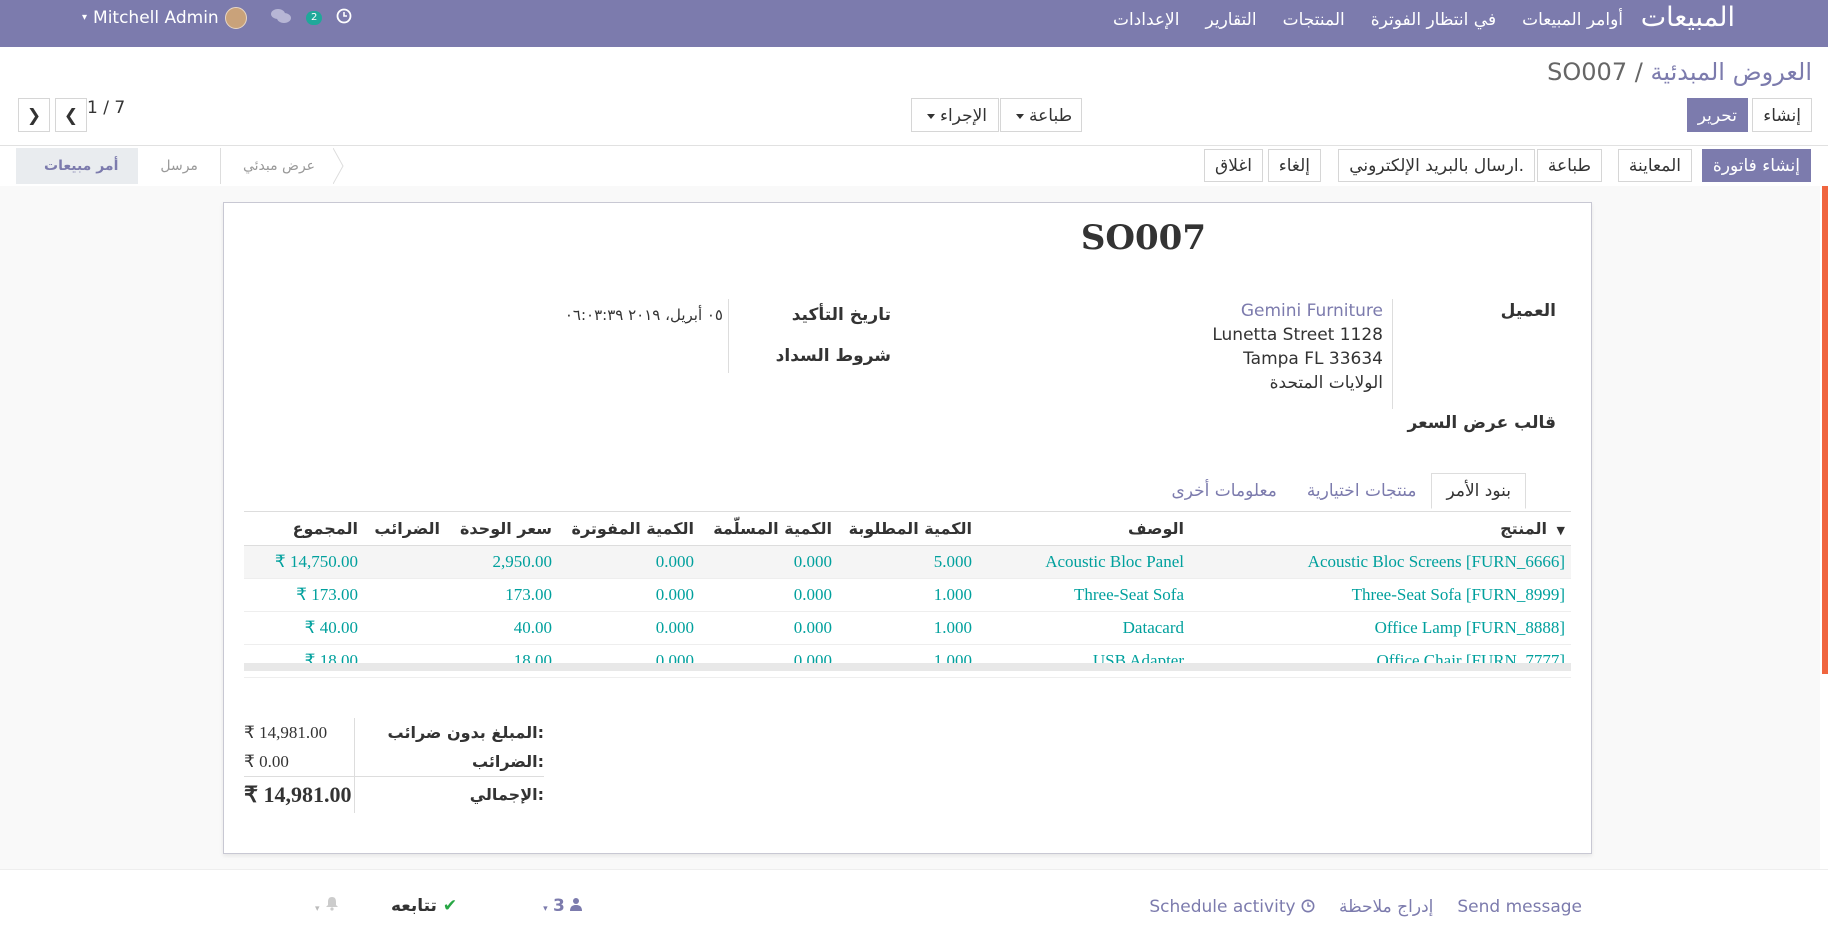 This screenshot has width=1828, height=952. I want to click on chatter-follow: ▾ تتابعه ✔ ▾ 3, so click(449, 906).